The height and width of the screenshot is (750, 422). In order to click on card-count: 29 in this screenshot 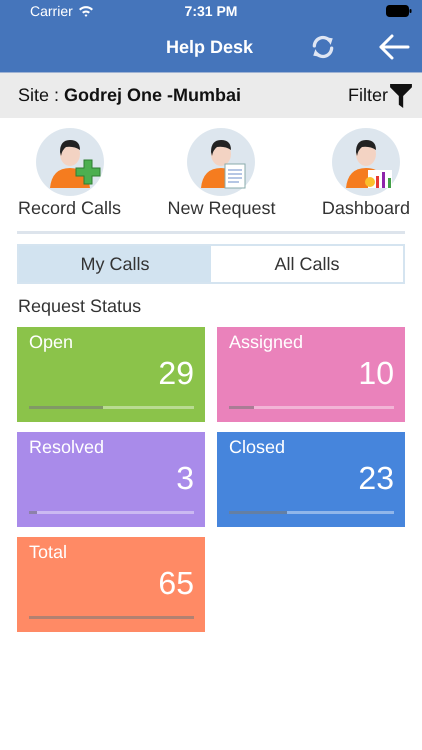, I will do `click(176, 373)`.